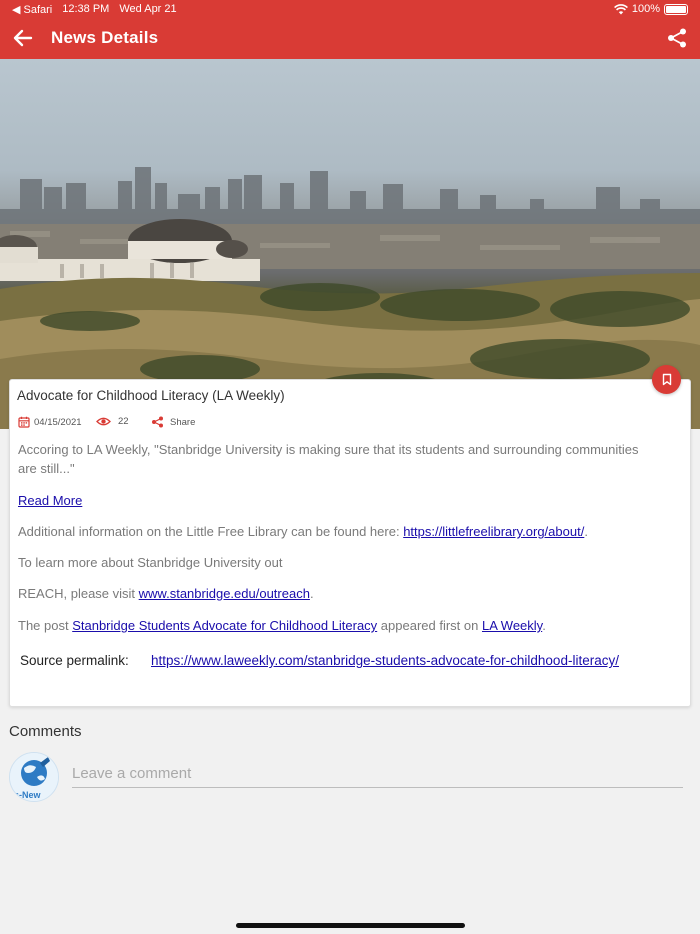 The image size is (700, 934). I want to click on avatar: s-New, so click(34, 777).